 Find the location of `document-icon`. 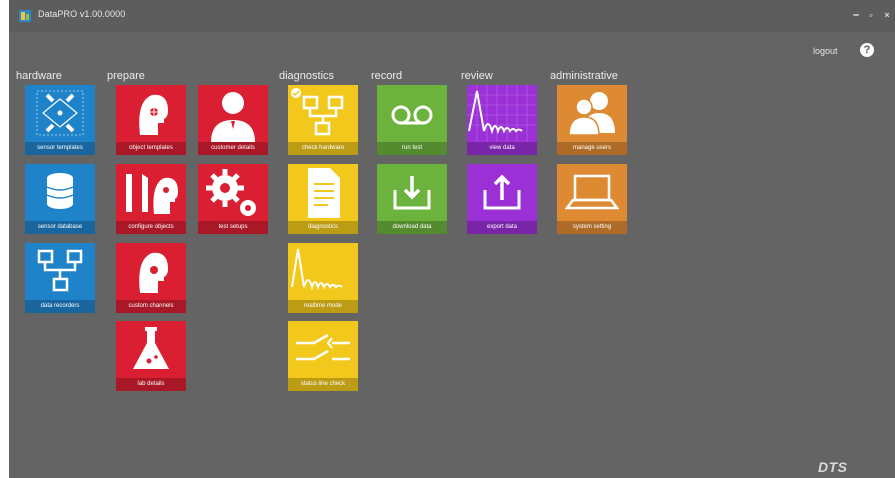

document-icon is located at coordinates (324, 193).